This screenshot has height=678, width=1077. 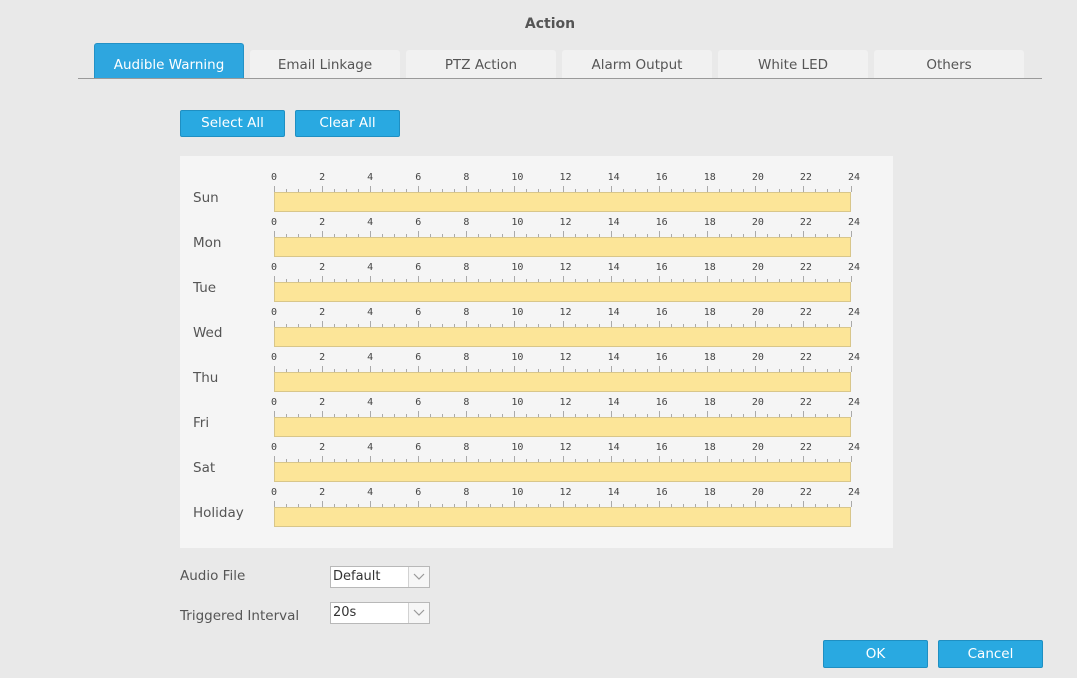 What do you see at coordinates (240, 616) in the screenshot?
I see `triggered-interval-label: Triggered Interval` at bounding box center [240, 616].